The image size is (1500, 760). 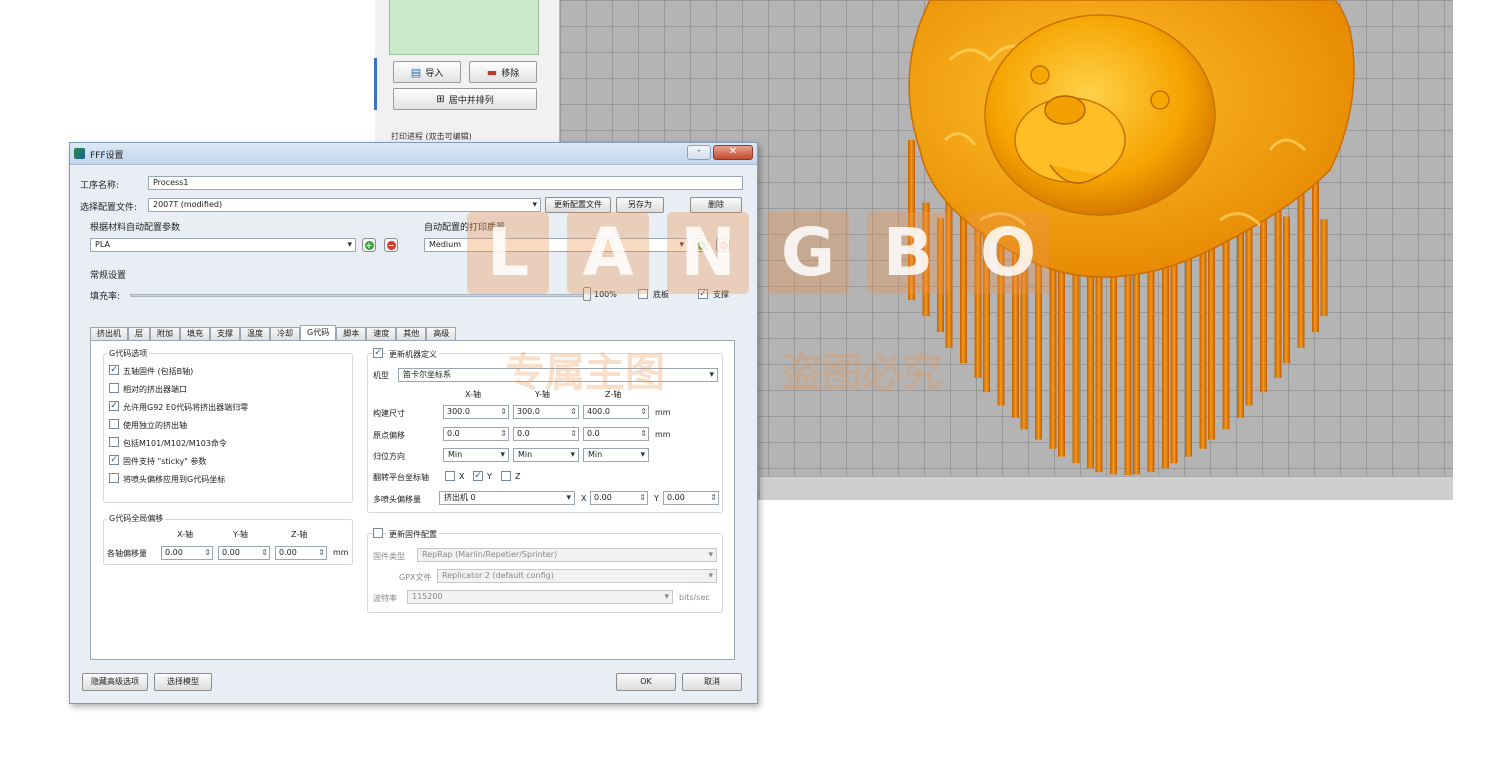 What do you see at coordinates (391, 245) in the screenshot?
I see `remove-material-button: −` at bounding box center [391, 245].